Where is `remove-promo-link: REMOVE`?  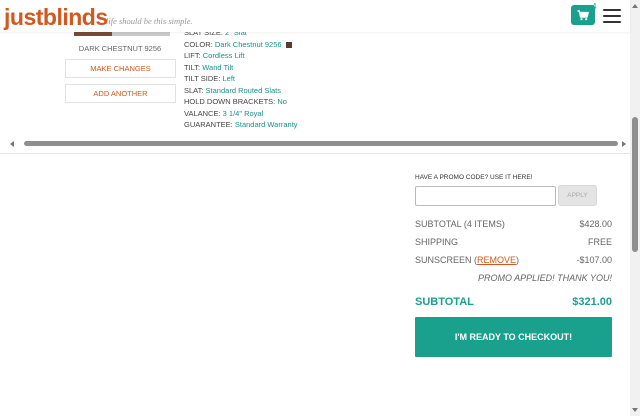
remove-promo-link: REMOVE is located at coordinates (496, 260).